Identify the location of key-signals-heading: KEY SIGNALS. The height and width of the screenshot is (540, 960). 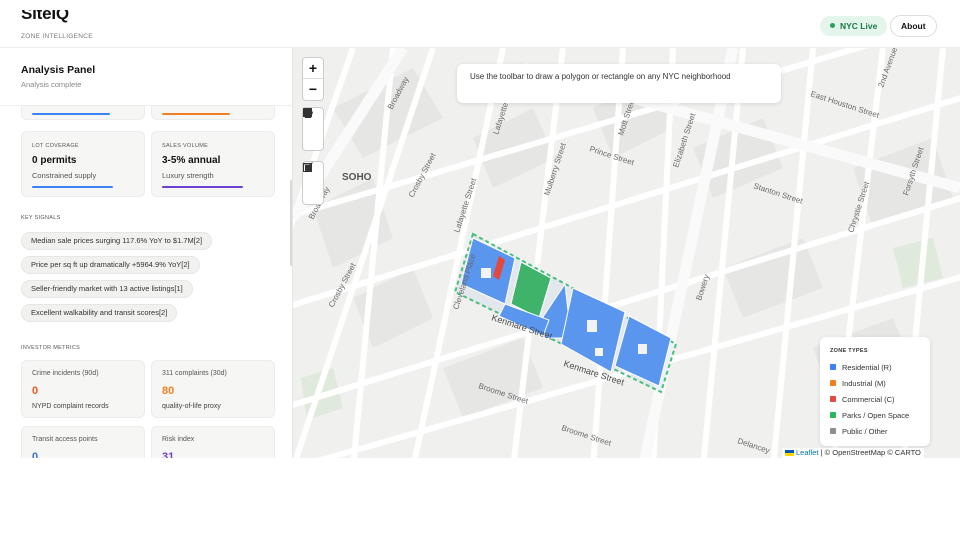
(41, 218).